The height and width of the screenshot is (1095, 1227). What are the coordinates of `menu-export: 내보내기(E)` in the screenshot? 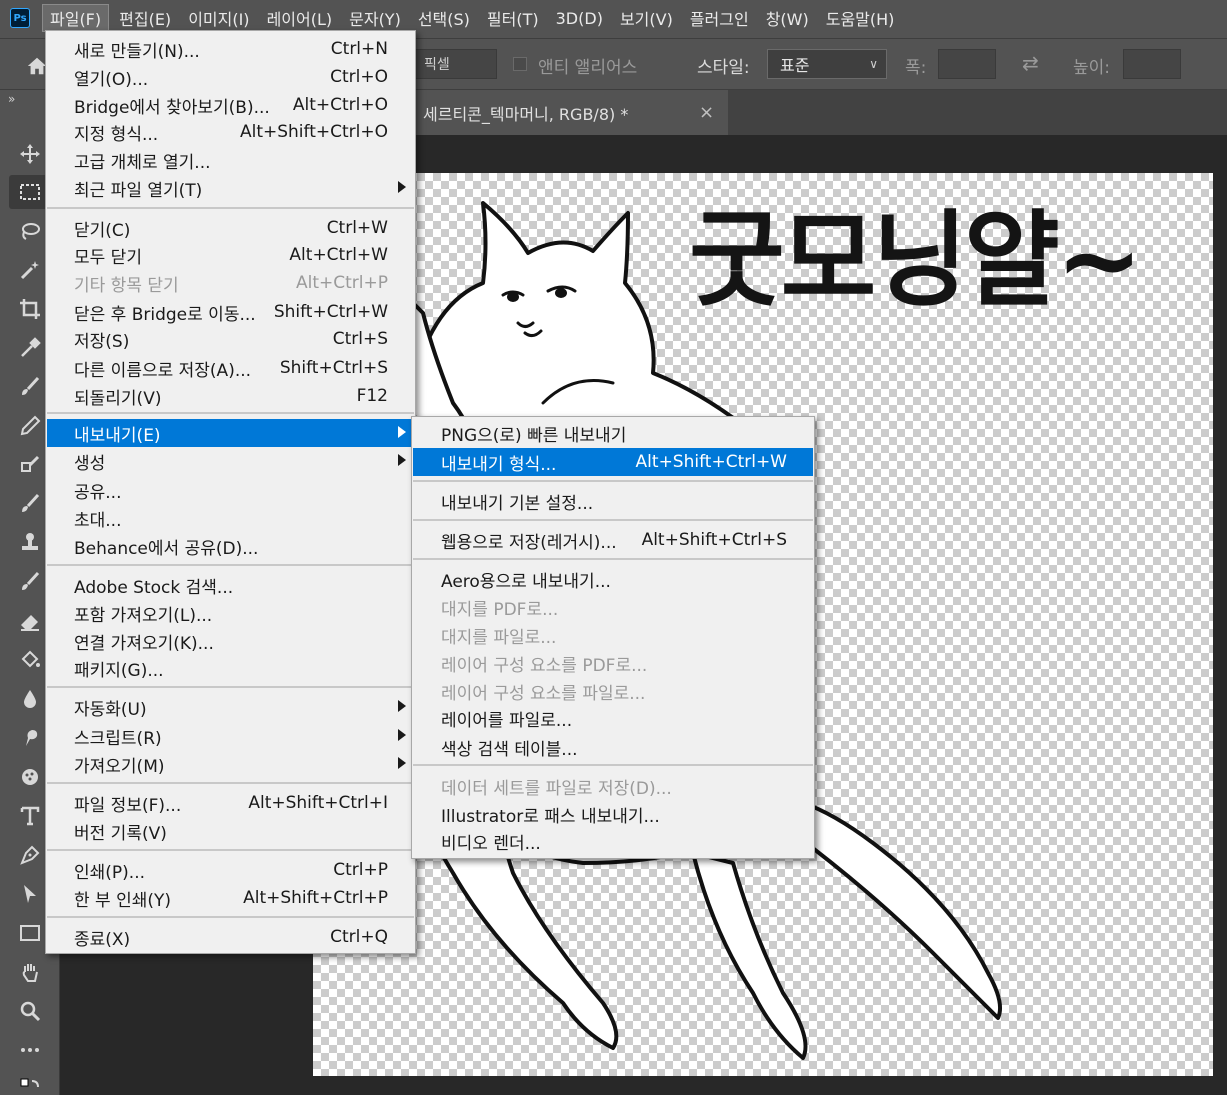 It's located at (230, 433).